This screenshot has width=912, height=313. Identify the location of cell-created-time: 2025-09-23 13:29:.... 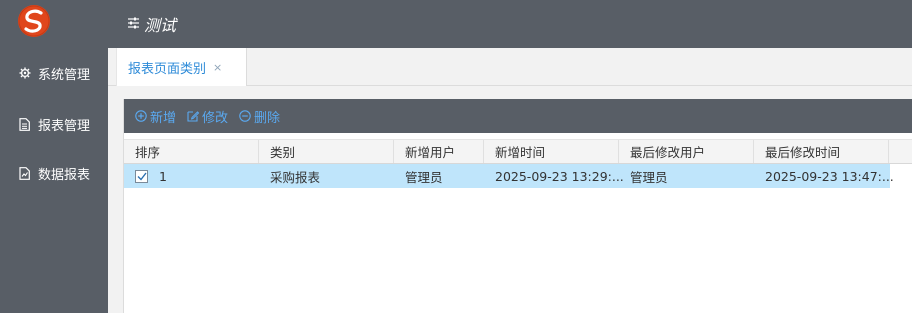
(559, 176).